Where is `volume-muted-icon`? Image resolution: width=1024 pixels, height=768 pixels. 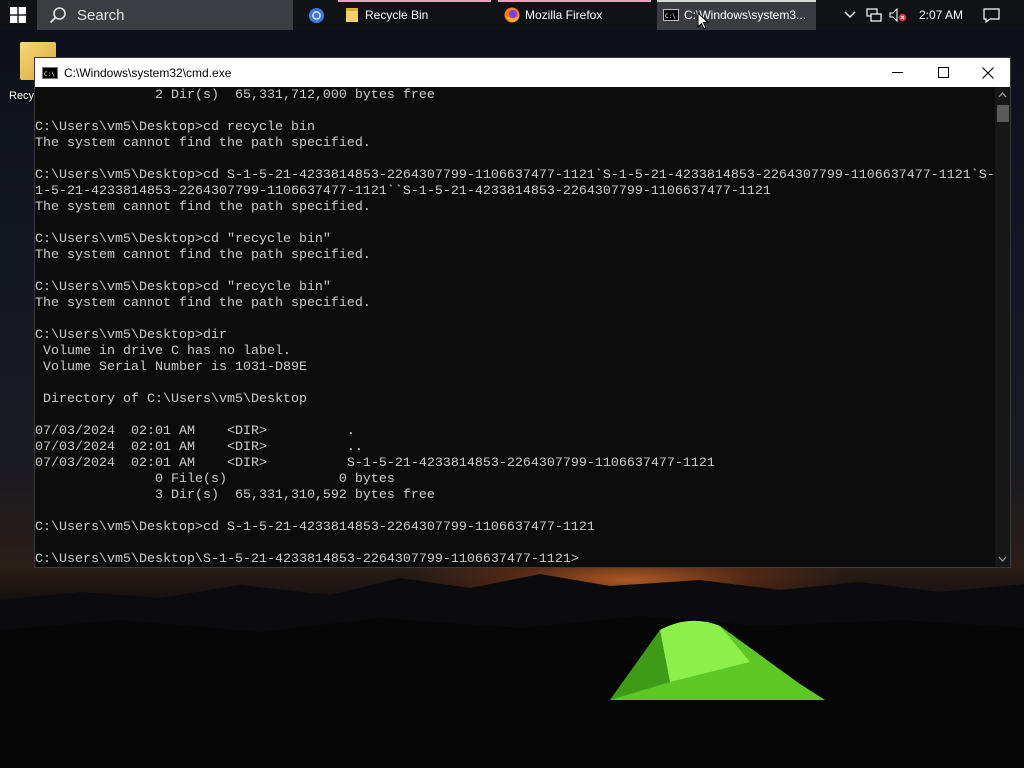 volume-muted-icon is located at coordinates (898, 15).